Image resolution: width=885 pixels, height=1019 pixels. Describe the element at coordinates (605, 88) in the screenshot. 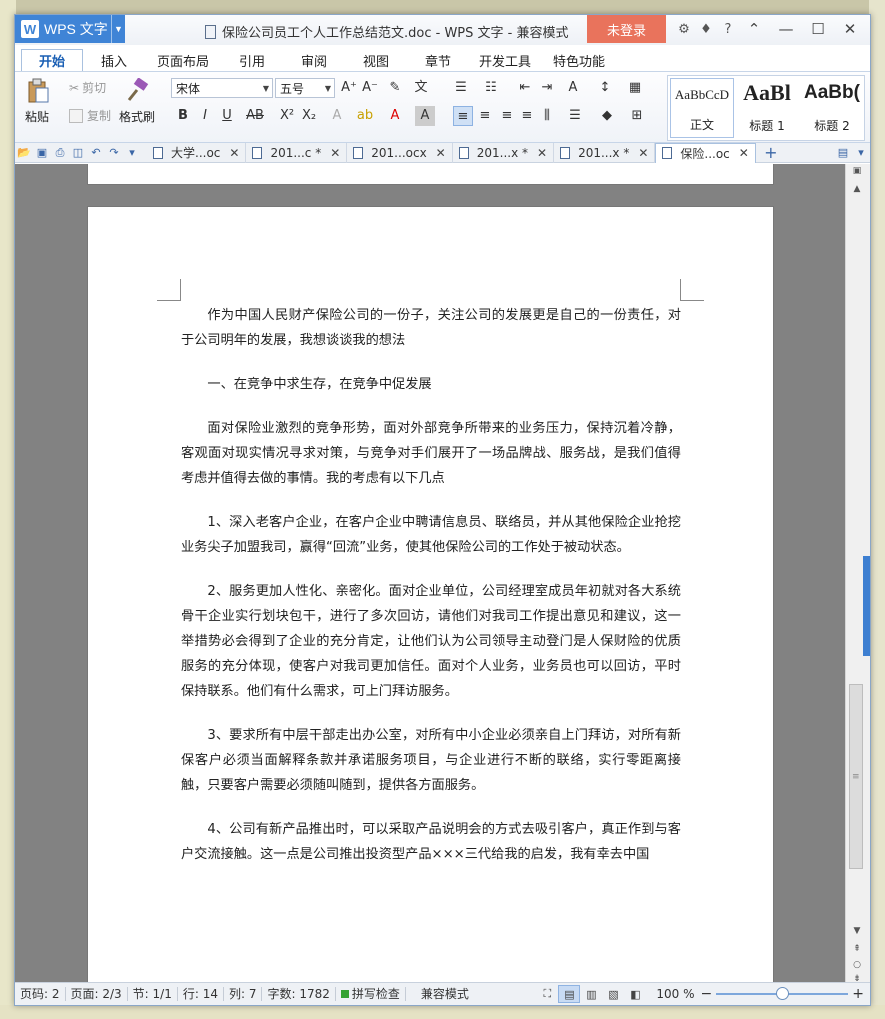

I see `sort-icon: ↕` at that location.